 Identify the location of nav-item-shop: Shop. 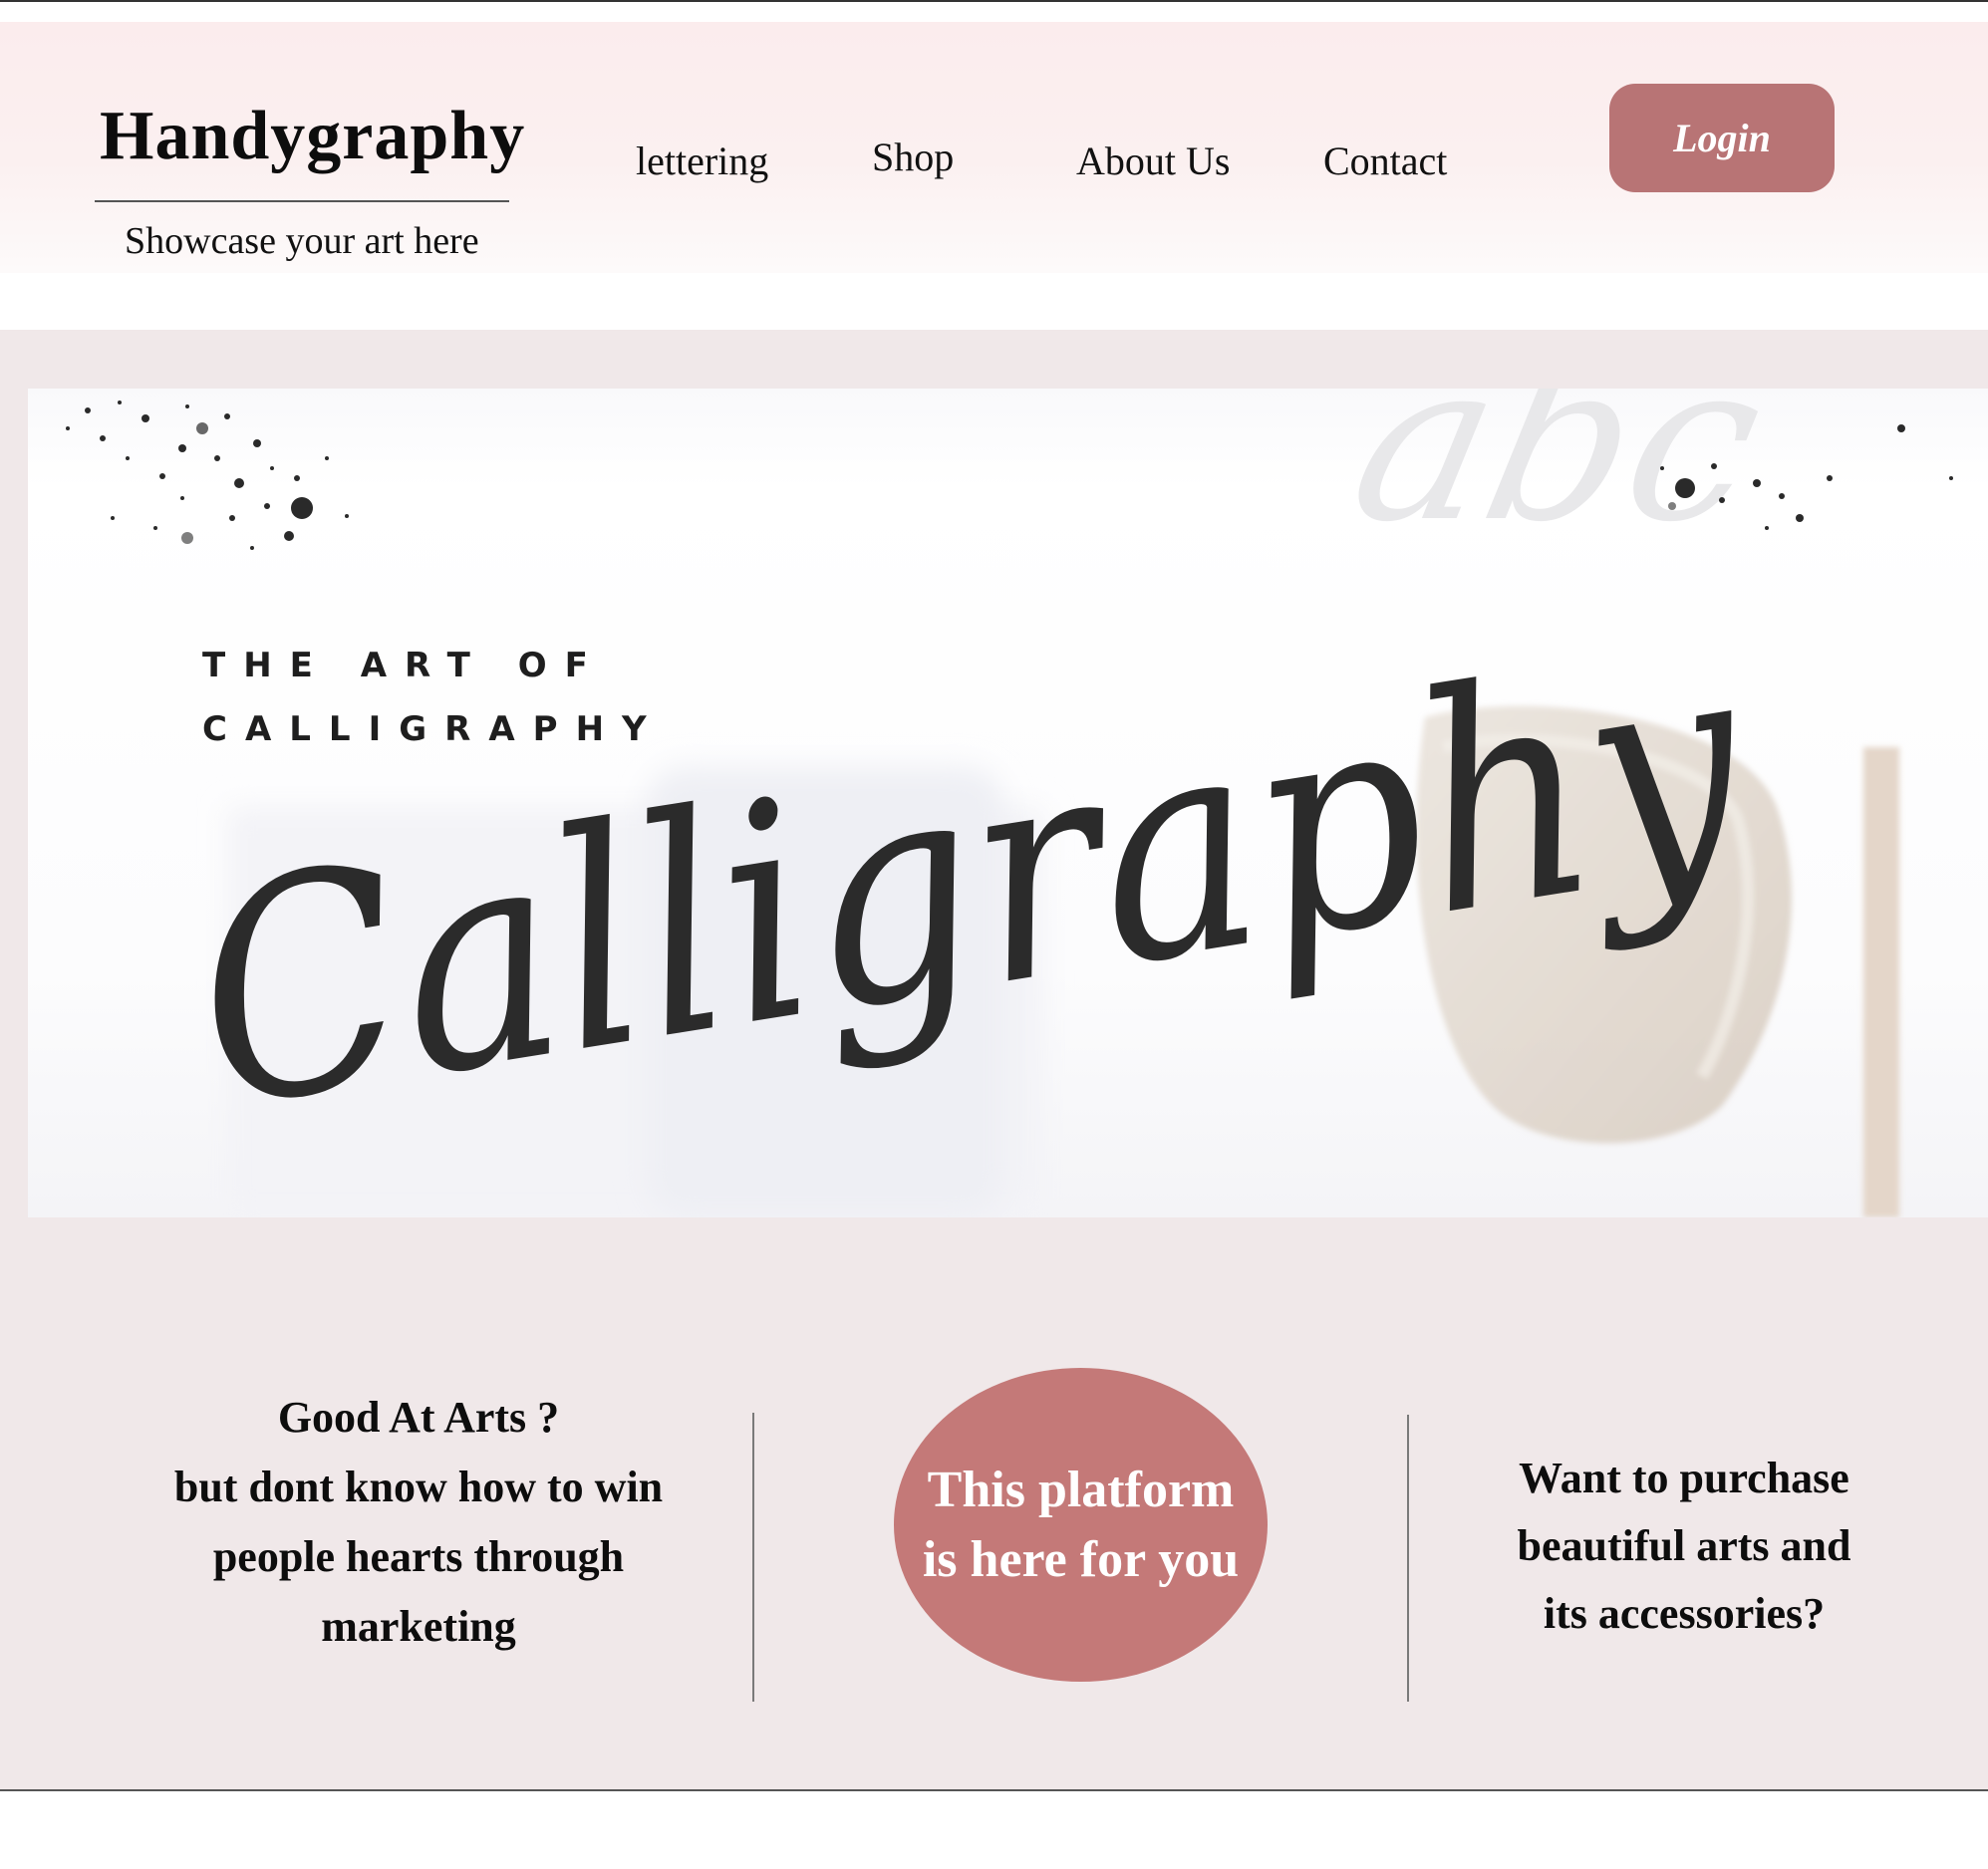
(913, 157).